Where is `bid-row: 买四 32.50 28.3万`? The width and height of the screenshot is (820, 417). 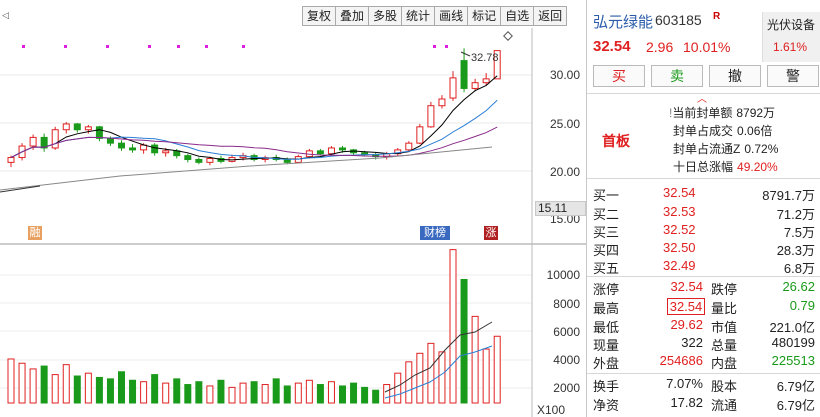
bid-row: 买四 32.50 28.3万 is located at coordinates (706, 249).